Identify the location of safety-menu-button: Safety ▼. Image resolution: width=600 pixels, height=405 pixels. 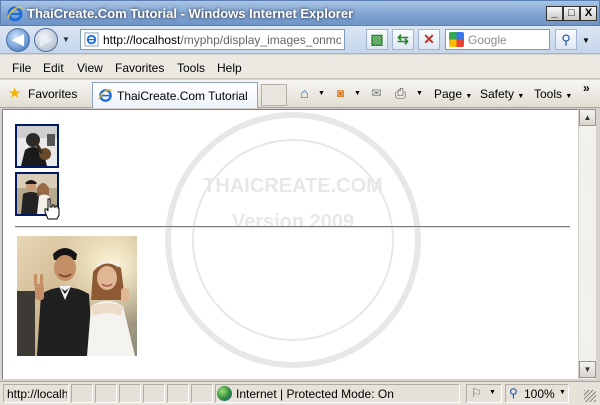
(502, 94).